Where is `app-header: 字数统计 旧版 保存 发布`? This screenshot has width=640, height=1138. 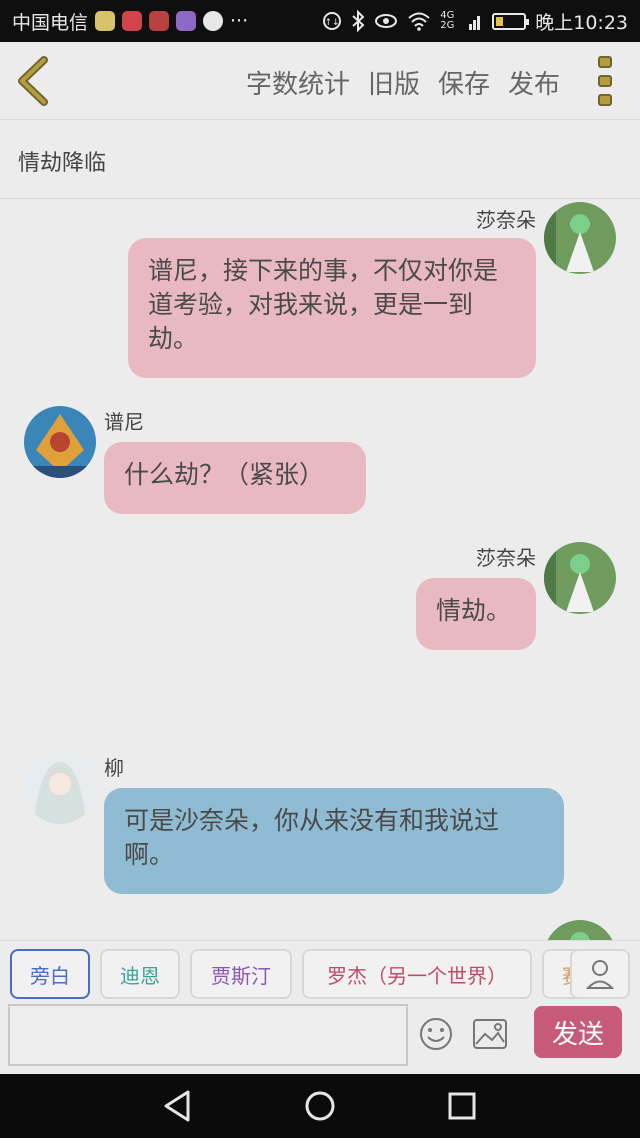
app-header: 字数统计 旧版 保存 发布 is located at coordinates (320, 81).